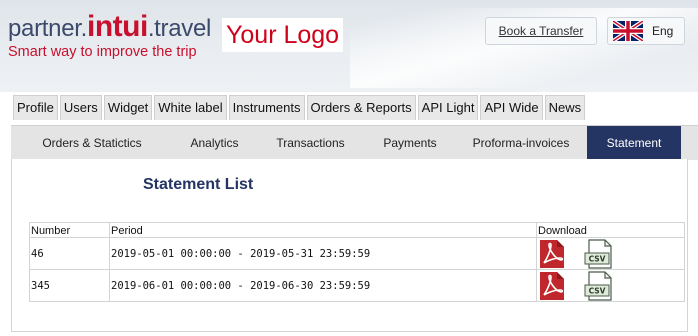  Describe the element at coordinates (266, 107) in the screenshot. I see `main-nav-instruments: Instruments` at that location.